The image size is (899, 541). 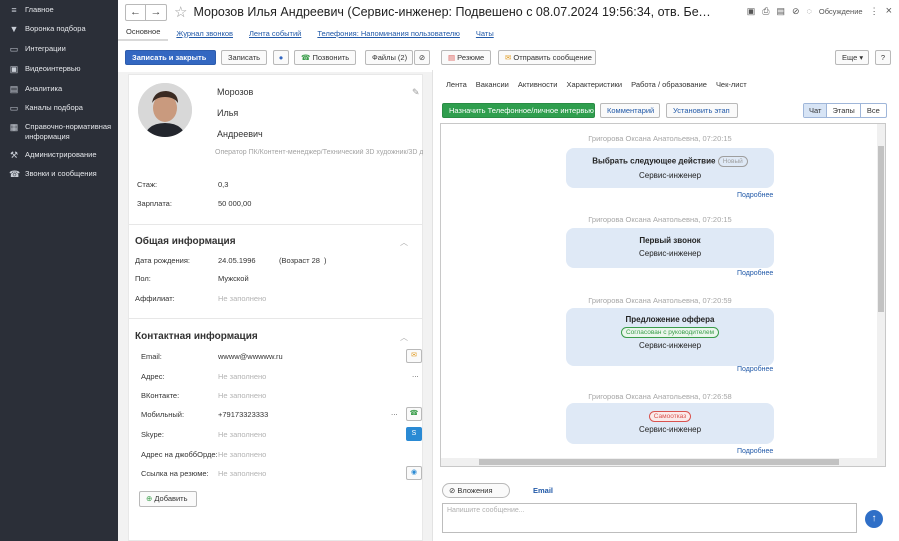 What do you see at coordinates (153, 376) in the screenshot?
I see `address-label: Адрес:` at bounding box center [153, 376].